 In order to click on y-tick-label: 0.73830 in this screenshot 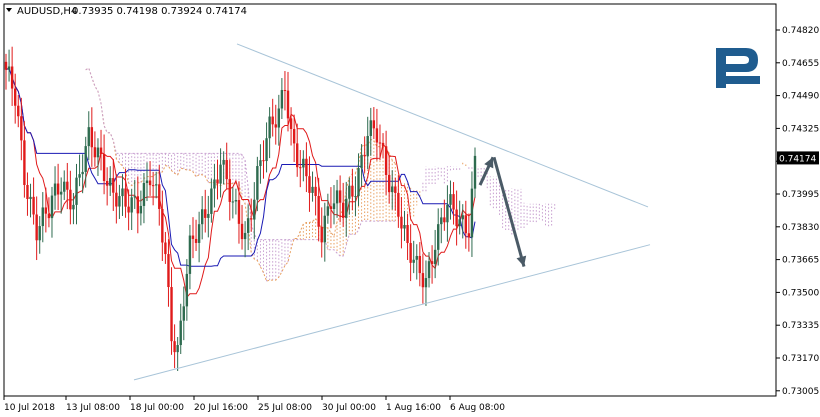, I will do `click(800, 228)`.